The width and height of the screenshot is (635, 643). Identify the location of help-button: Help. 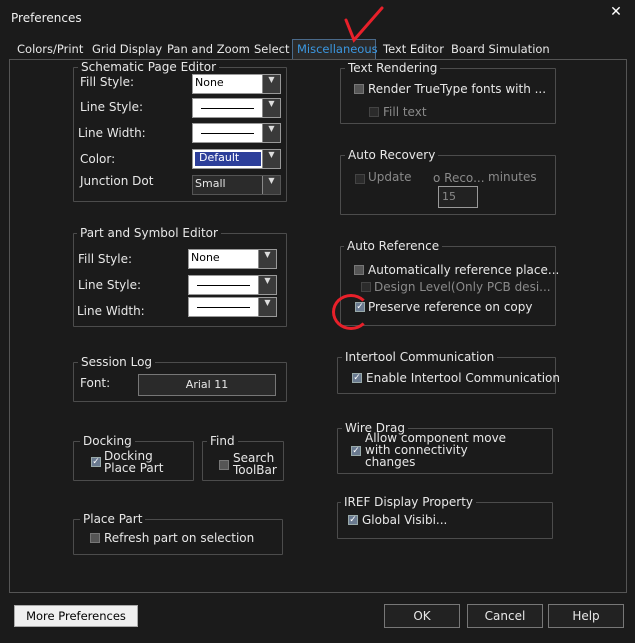
(586, 616).